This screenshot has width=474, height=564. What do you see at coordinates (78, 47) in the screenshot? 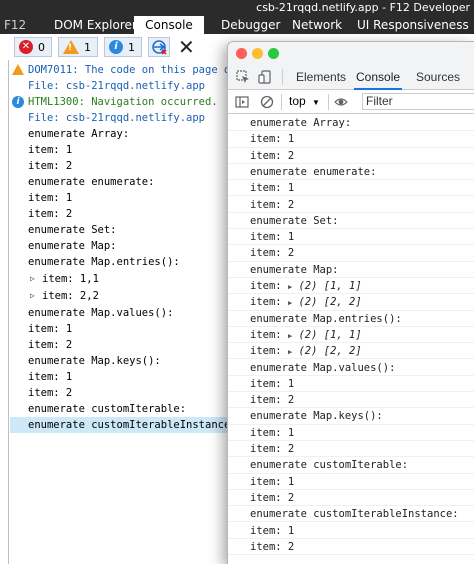
I see `warnings-filter-button: ! 1` at bounding box center [78, 47].